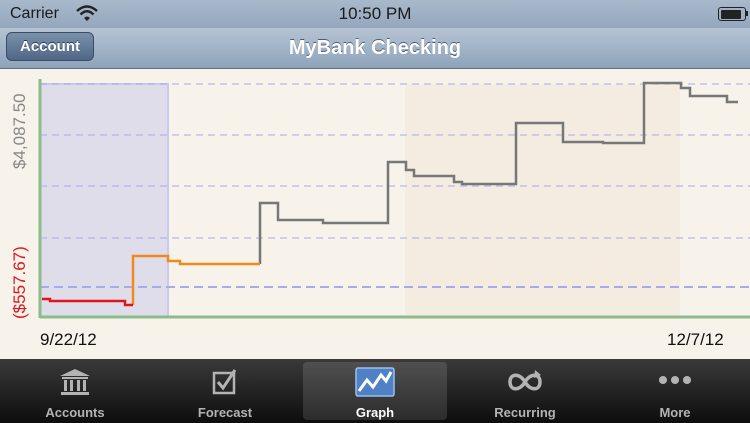 The image size is (750, 423). Describe the element at coordinates (525, 380) in the screenshot. I see `recurring-icon` at that location.